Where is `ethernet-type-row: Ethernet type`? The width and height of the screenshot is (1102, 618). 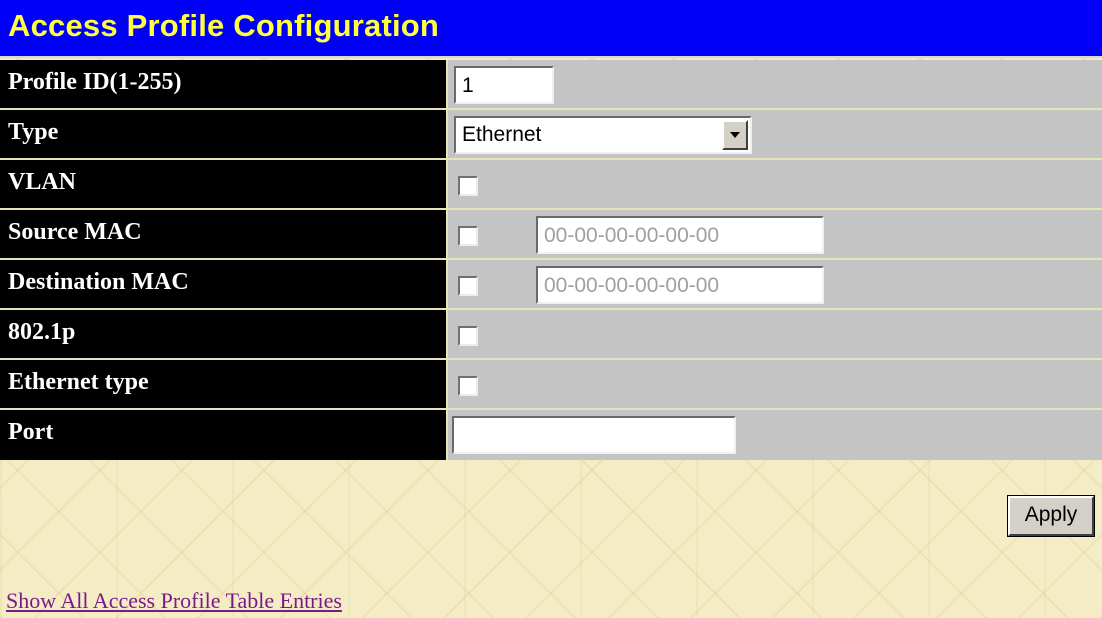 ethernet-type-row: Ethernet type is located at coordinates (551, 385).